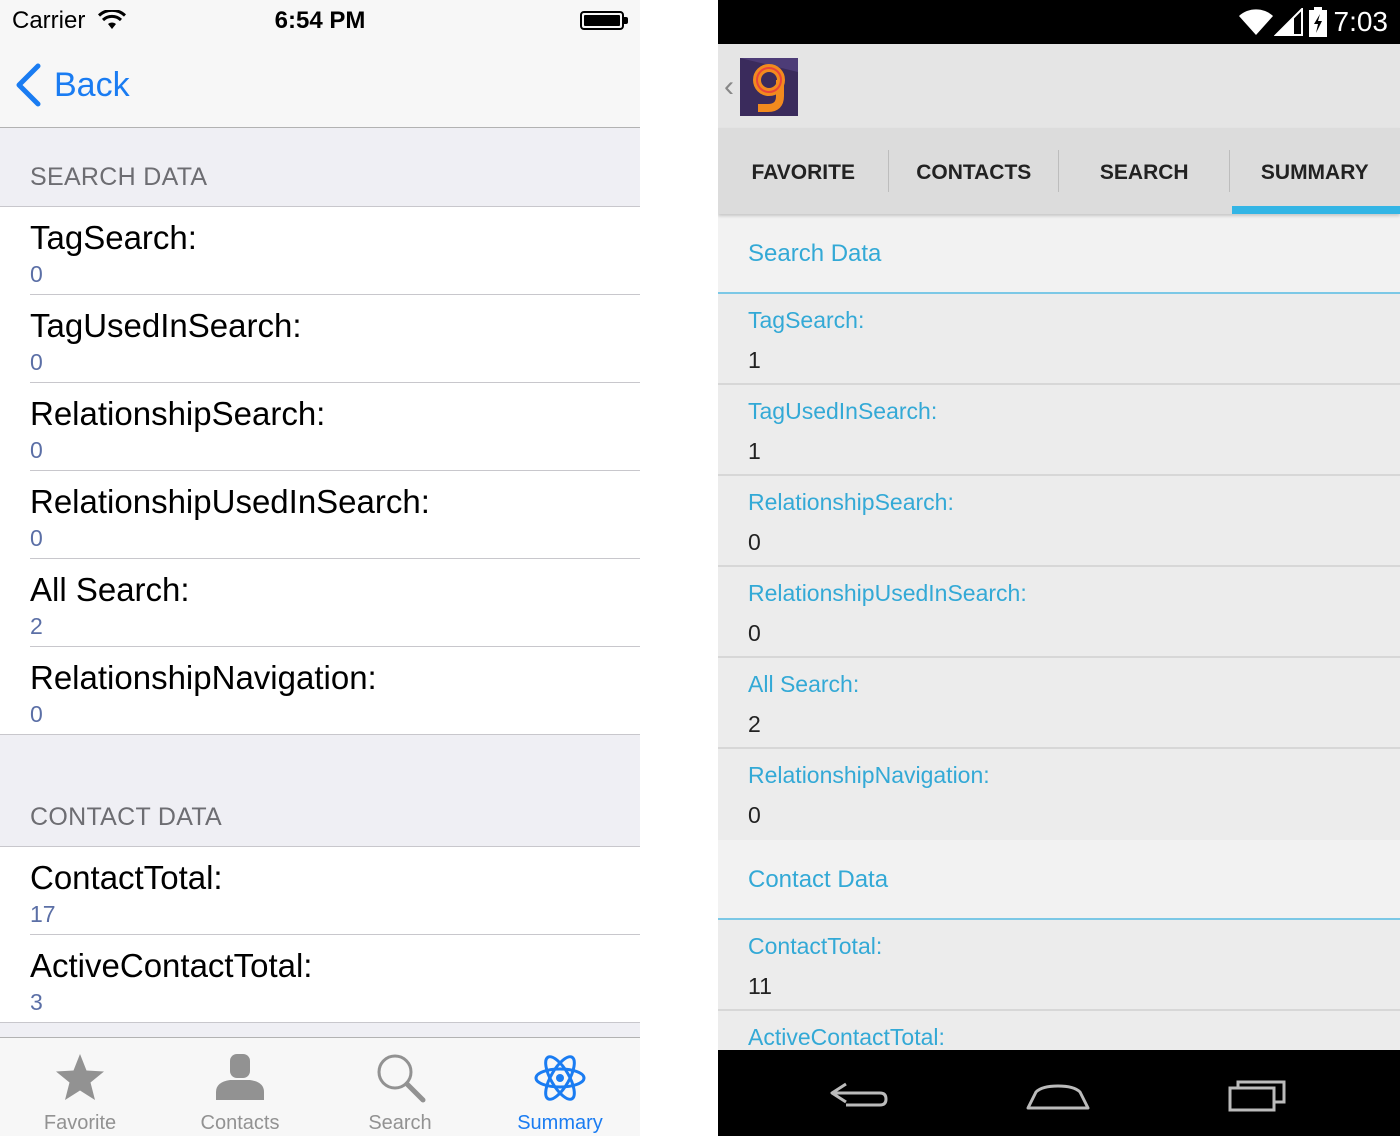  What do you see at coordinates (1059, 965) in the screenshot?
I see `list-item: ContactTotal: 11` at bounding box center [1059, 965].